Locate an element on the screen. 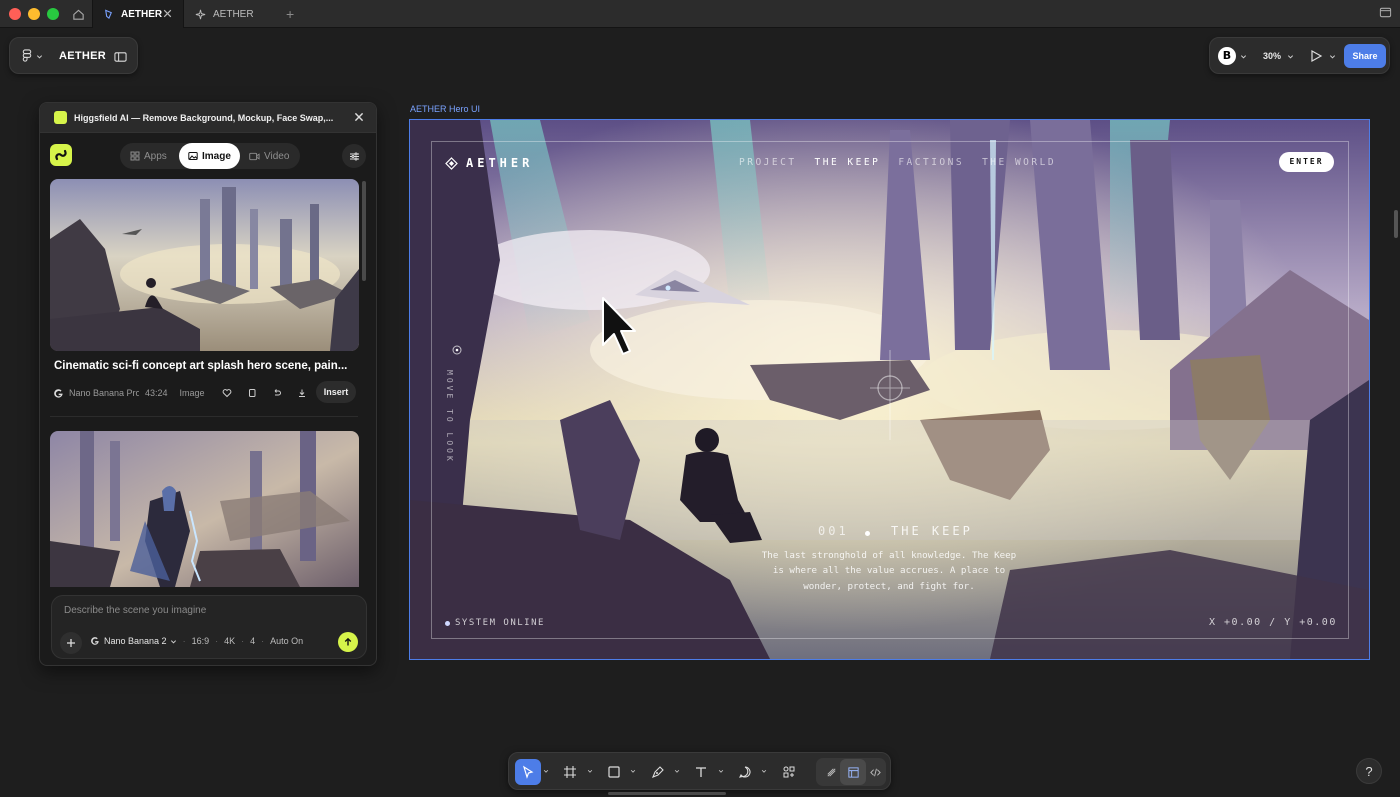 This screenshot has width=1400, height=797. figma-logo-icon is located at coordinates (27, 55).